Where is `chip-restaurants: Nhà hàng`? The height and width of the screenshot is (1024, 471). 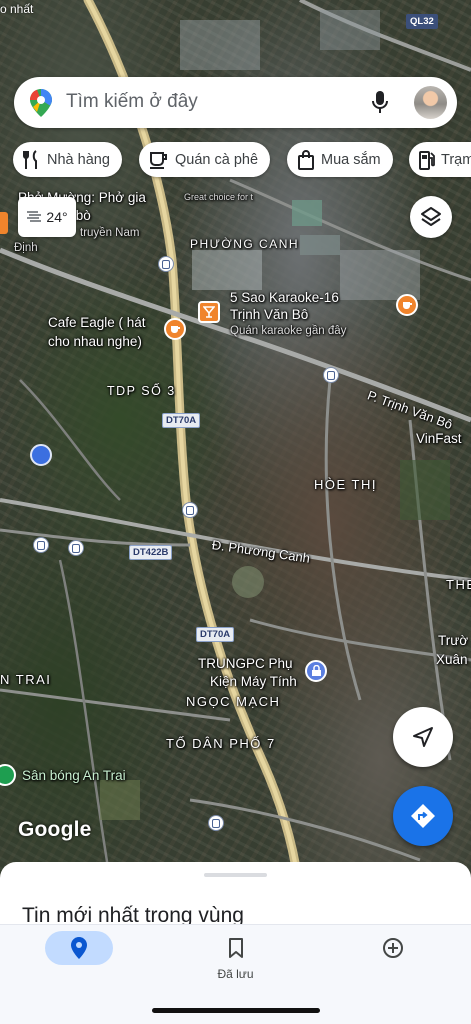 chip-restaurants: Nhà hàng is located at coordinates (67, 159).